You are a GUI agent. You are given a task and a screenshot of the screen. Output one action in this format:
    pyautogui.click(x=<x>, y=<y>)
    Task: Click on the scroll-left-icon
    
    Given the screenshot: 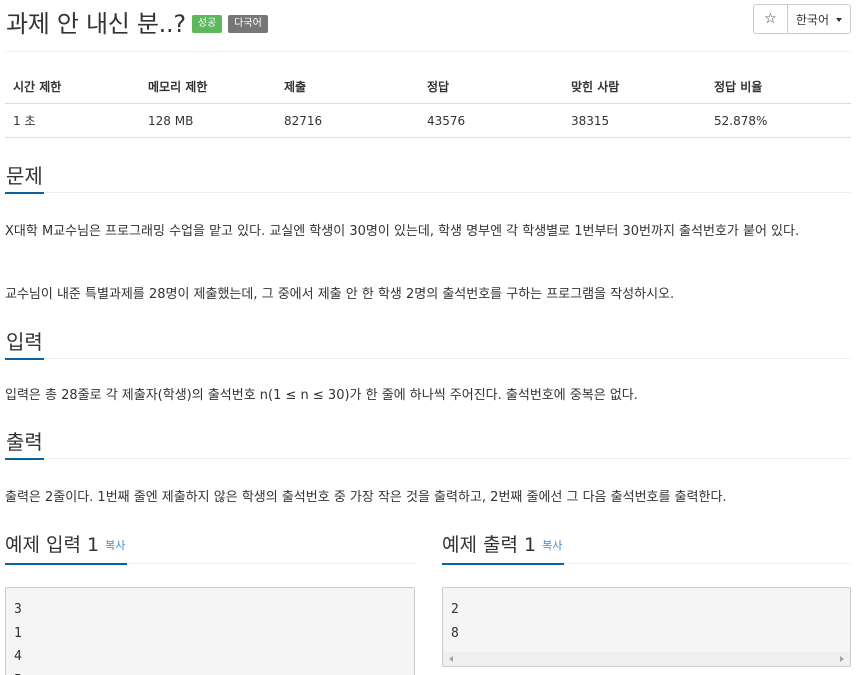 What is the action you would take?
    pyautogui.click(x=451, y=659)
    